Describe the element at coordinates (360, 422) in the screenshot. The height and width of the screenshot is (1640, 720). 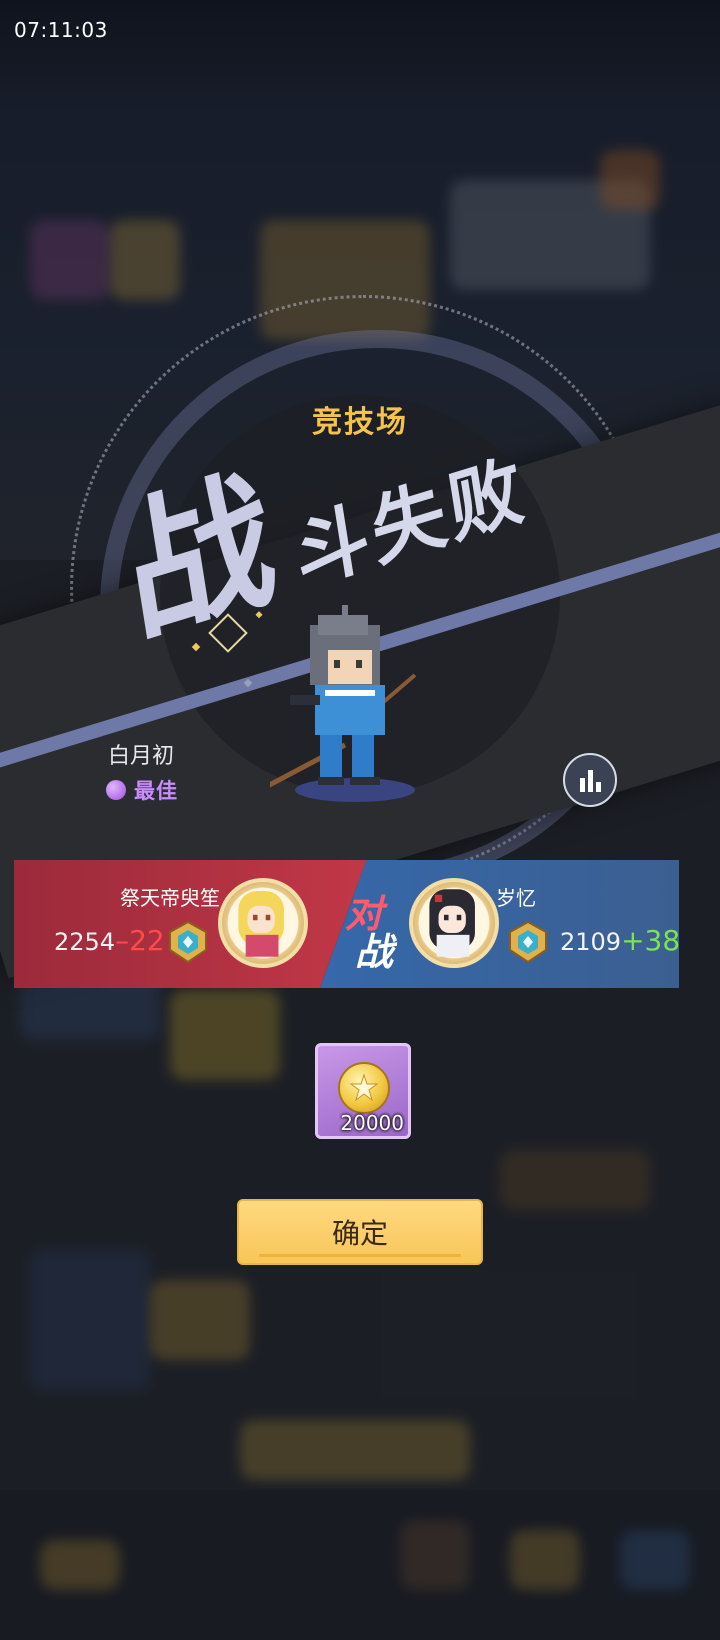
I see `arena-title: 竞技场` at that location.